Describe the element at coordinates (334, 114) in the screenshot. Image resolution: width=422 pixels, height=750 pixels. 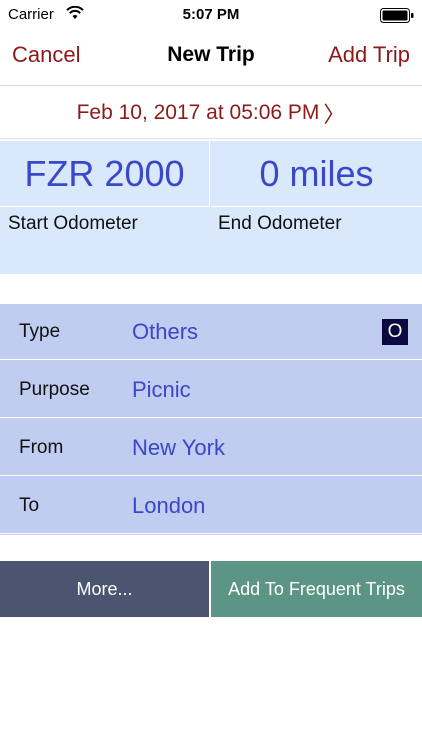
I see `chevron-right-icon: 〉` at that location.